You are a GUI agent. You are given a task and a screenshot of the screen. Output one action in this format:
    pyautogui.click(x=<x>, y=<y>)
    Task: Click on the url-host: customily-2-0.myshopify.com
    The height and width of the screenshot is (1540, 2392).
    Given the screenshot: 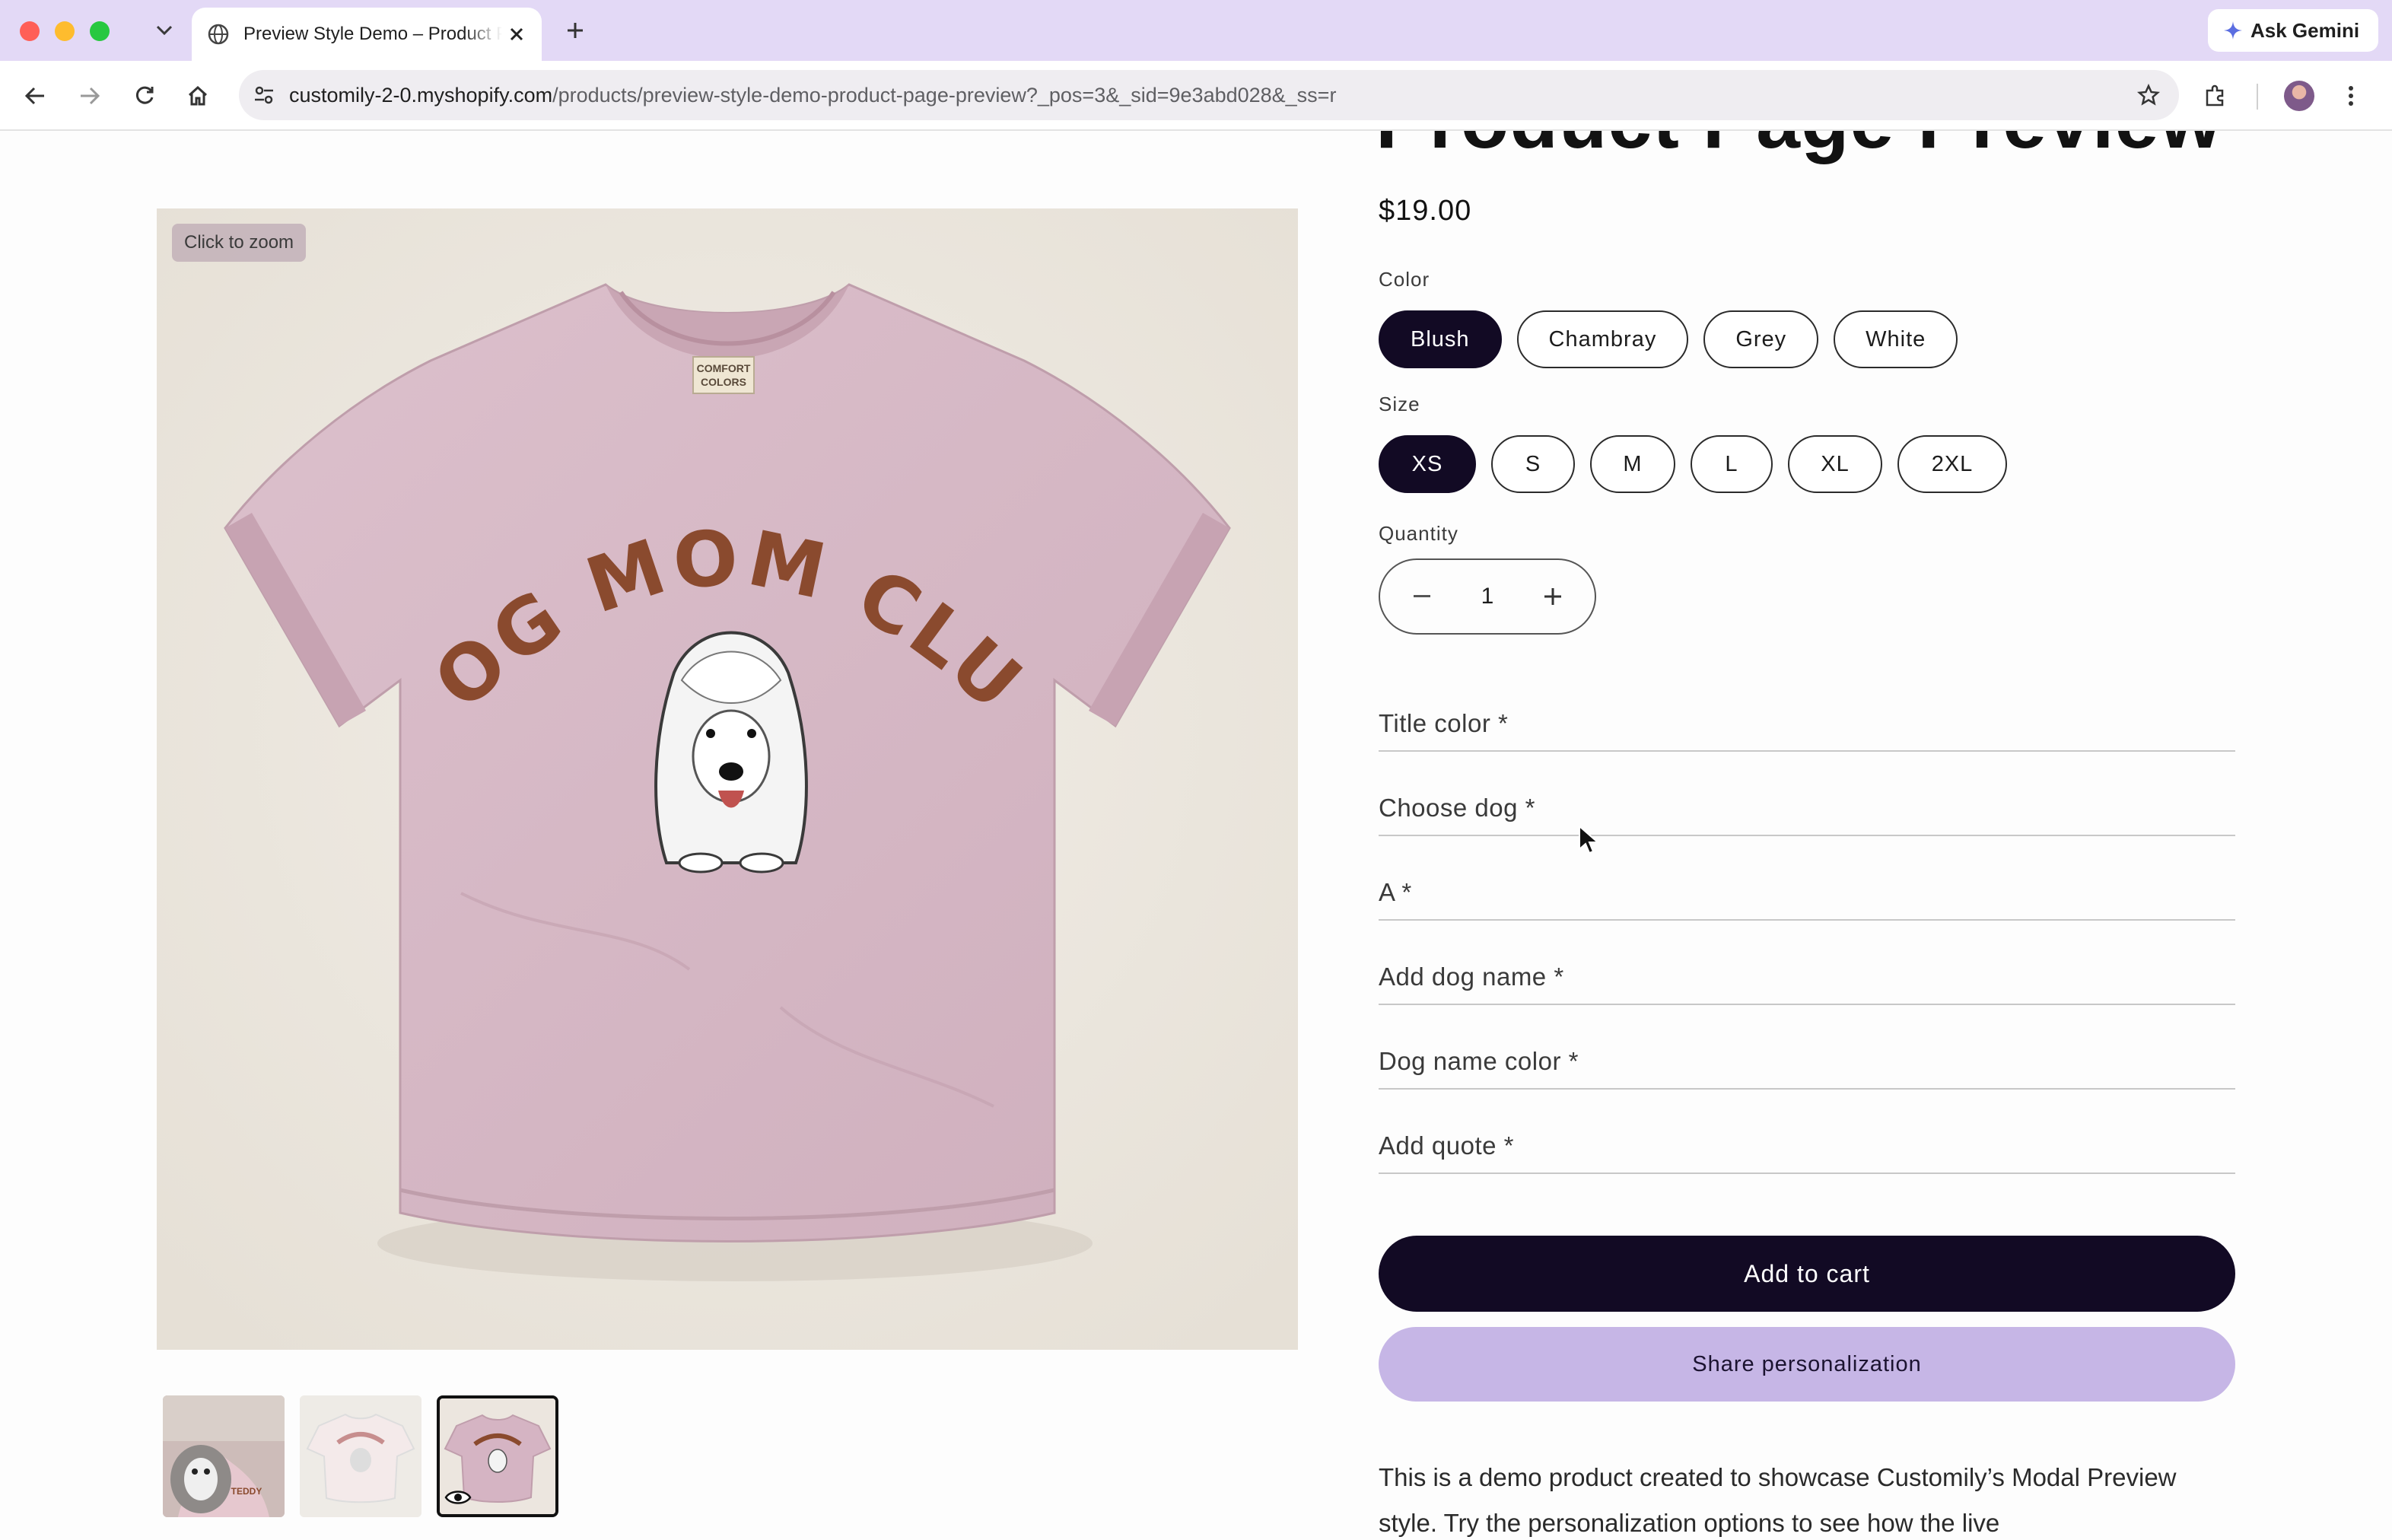 What is the action you would take?
    pyautogui.click(x=421, y=95)
    